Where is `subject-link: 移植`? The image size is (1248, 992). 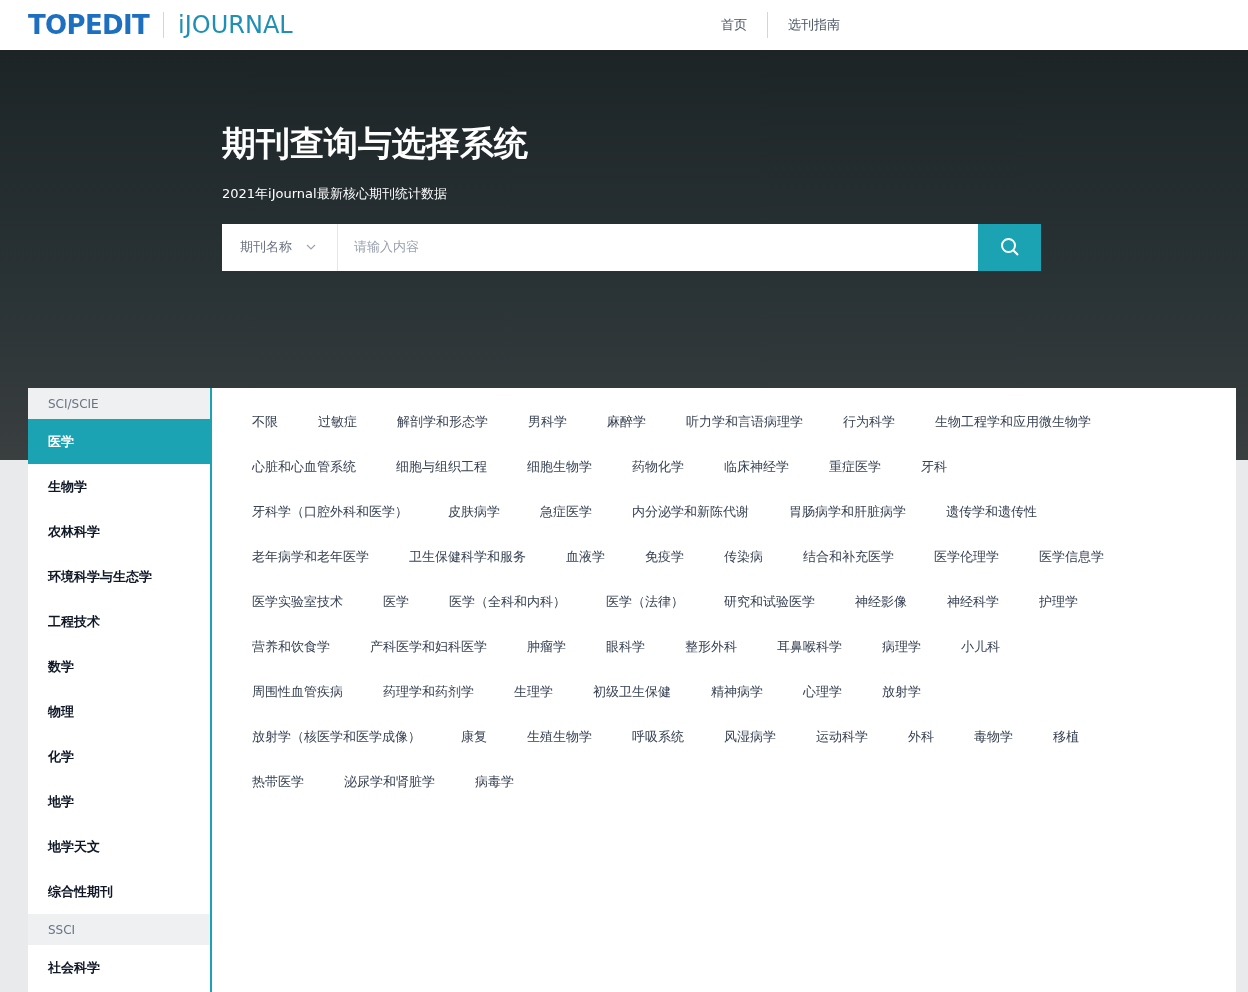 subject-link: 移植 is located at coordinates (1066, 737).